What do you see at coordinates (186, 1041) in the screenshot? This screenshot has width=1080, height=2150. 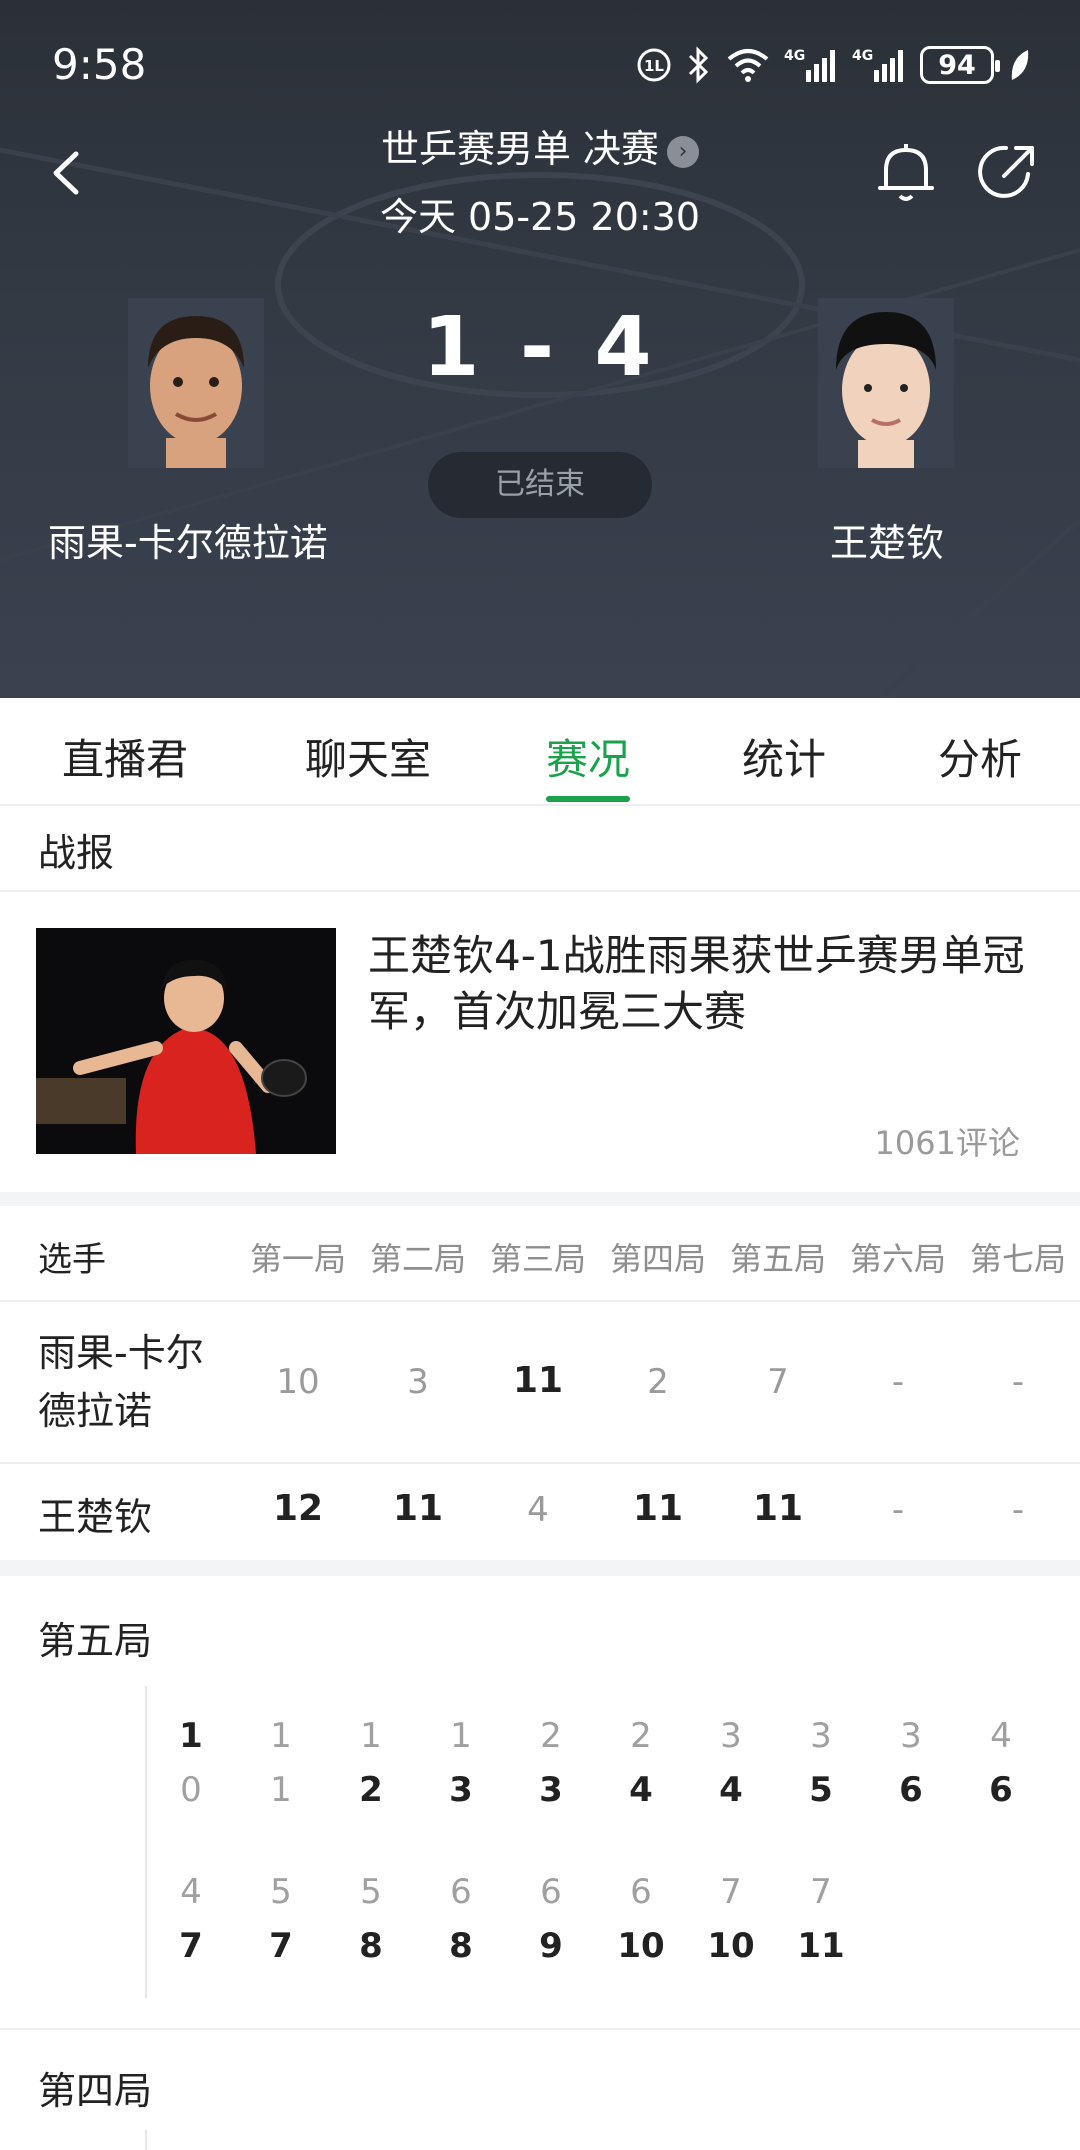 I see `news-thumbnail` at bounding box center [186, 1041].